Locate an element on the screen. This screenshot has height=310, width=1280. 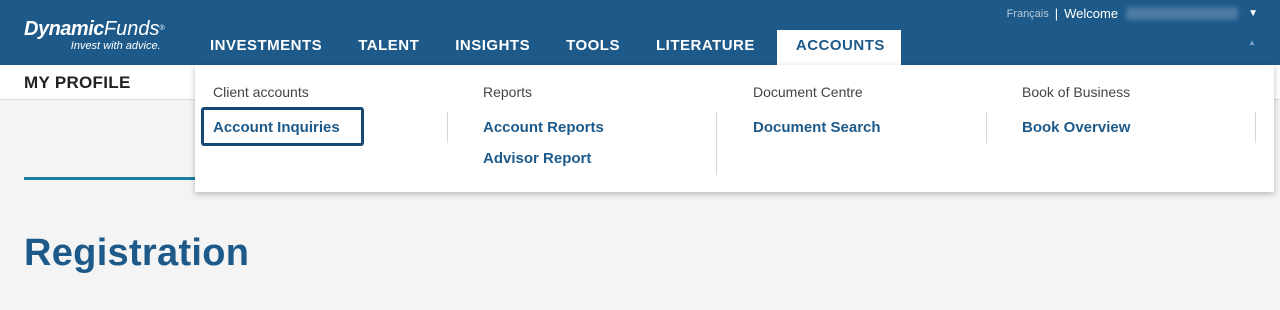
nav-tools: TOOLS is located at coordinates (593, 47).